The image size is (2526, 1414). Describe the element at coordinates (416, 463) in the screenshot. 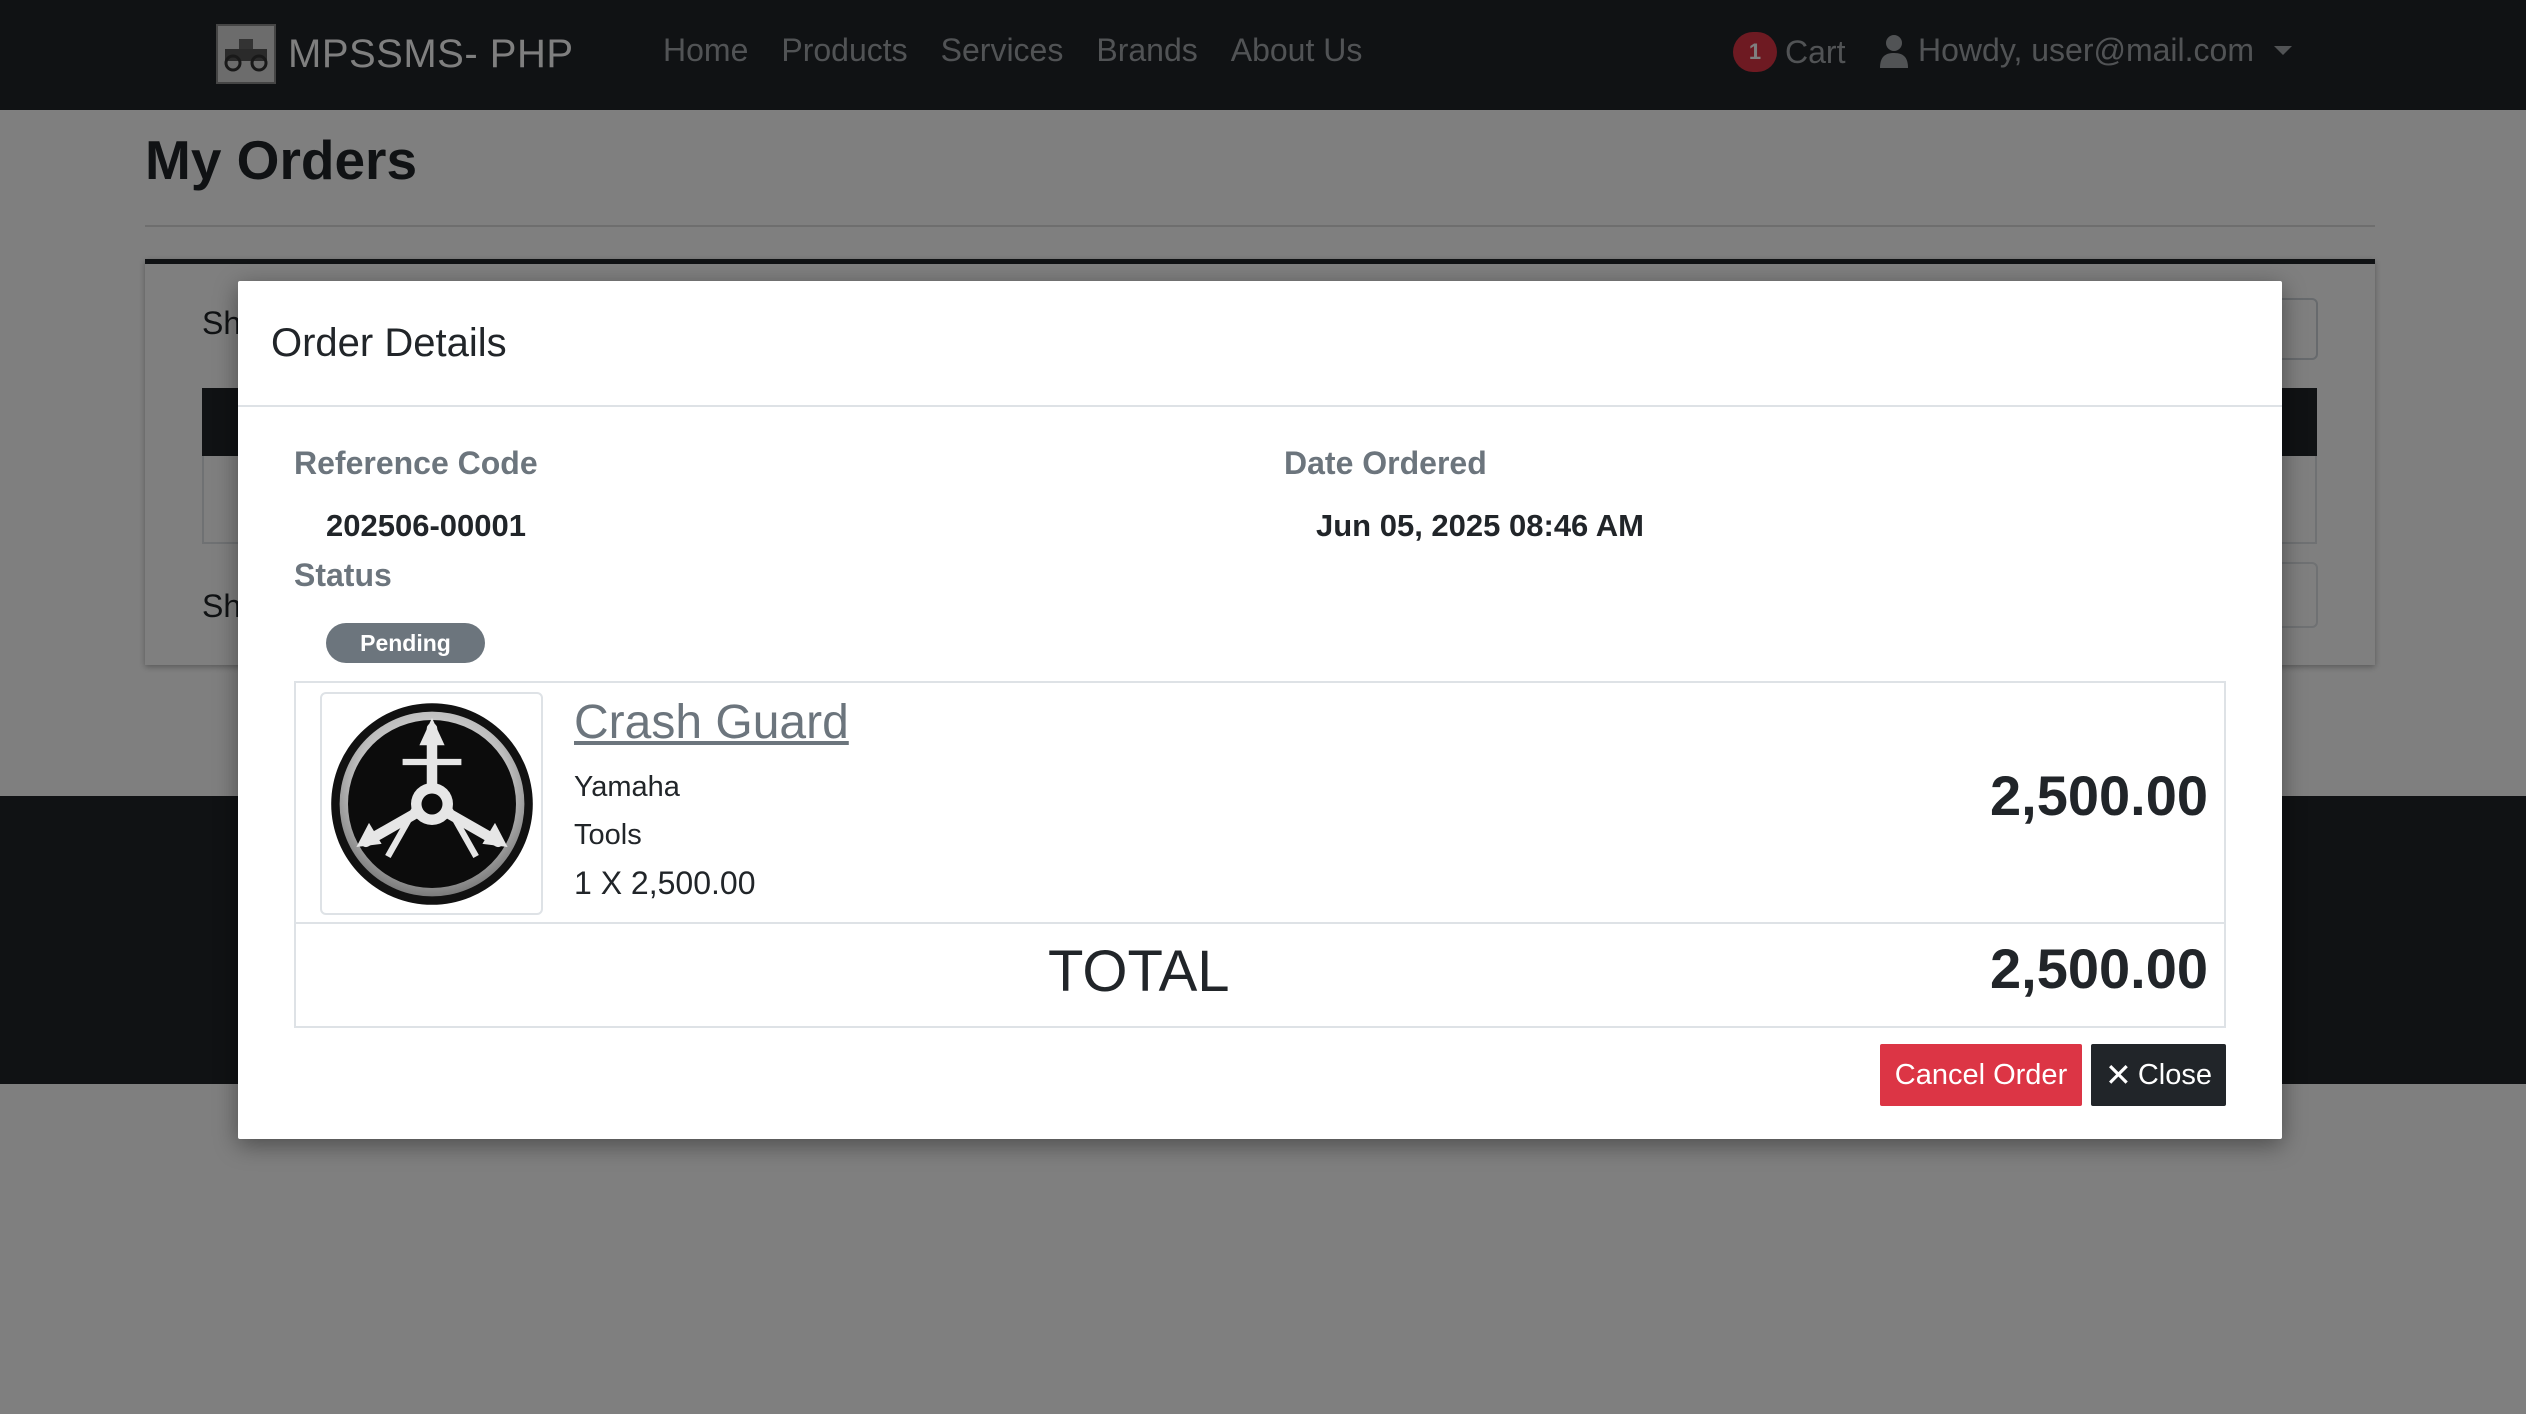

I see `reference-code-label: Reference Code` at that location.